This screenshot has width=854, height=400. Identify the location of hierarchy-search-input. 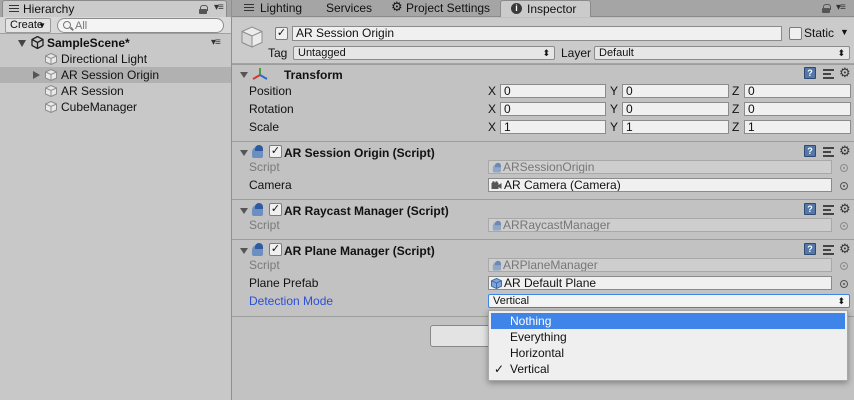
(145, 25).